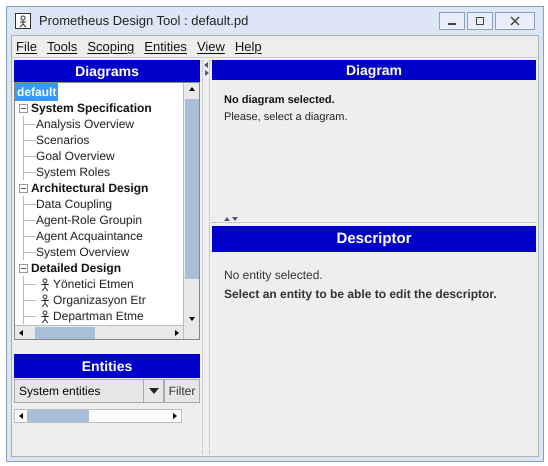 This screenshot has width=548, height=466. What do you see at coordinates (83, 252) in the screenshot?
I see `tree-item: System Overview` at bounding box center [83, 252].